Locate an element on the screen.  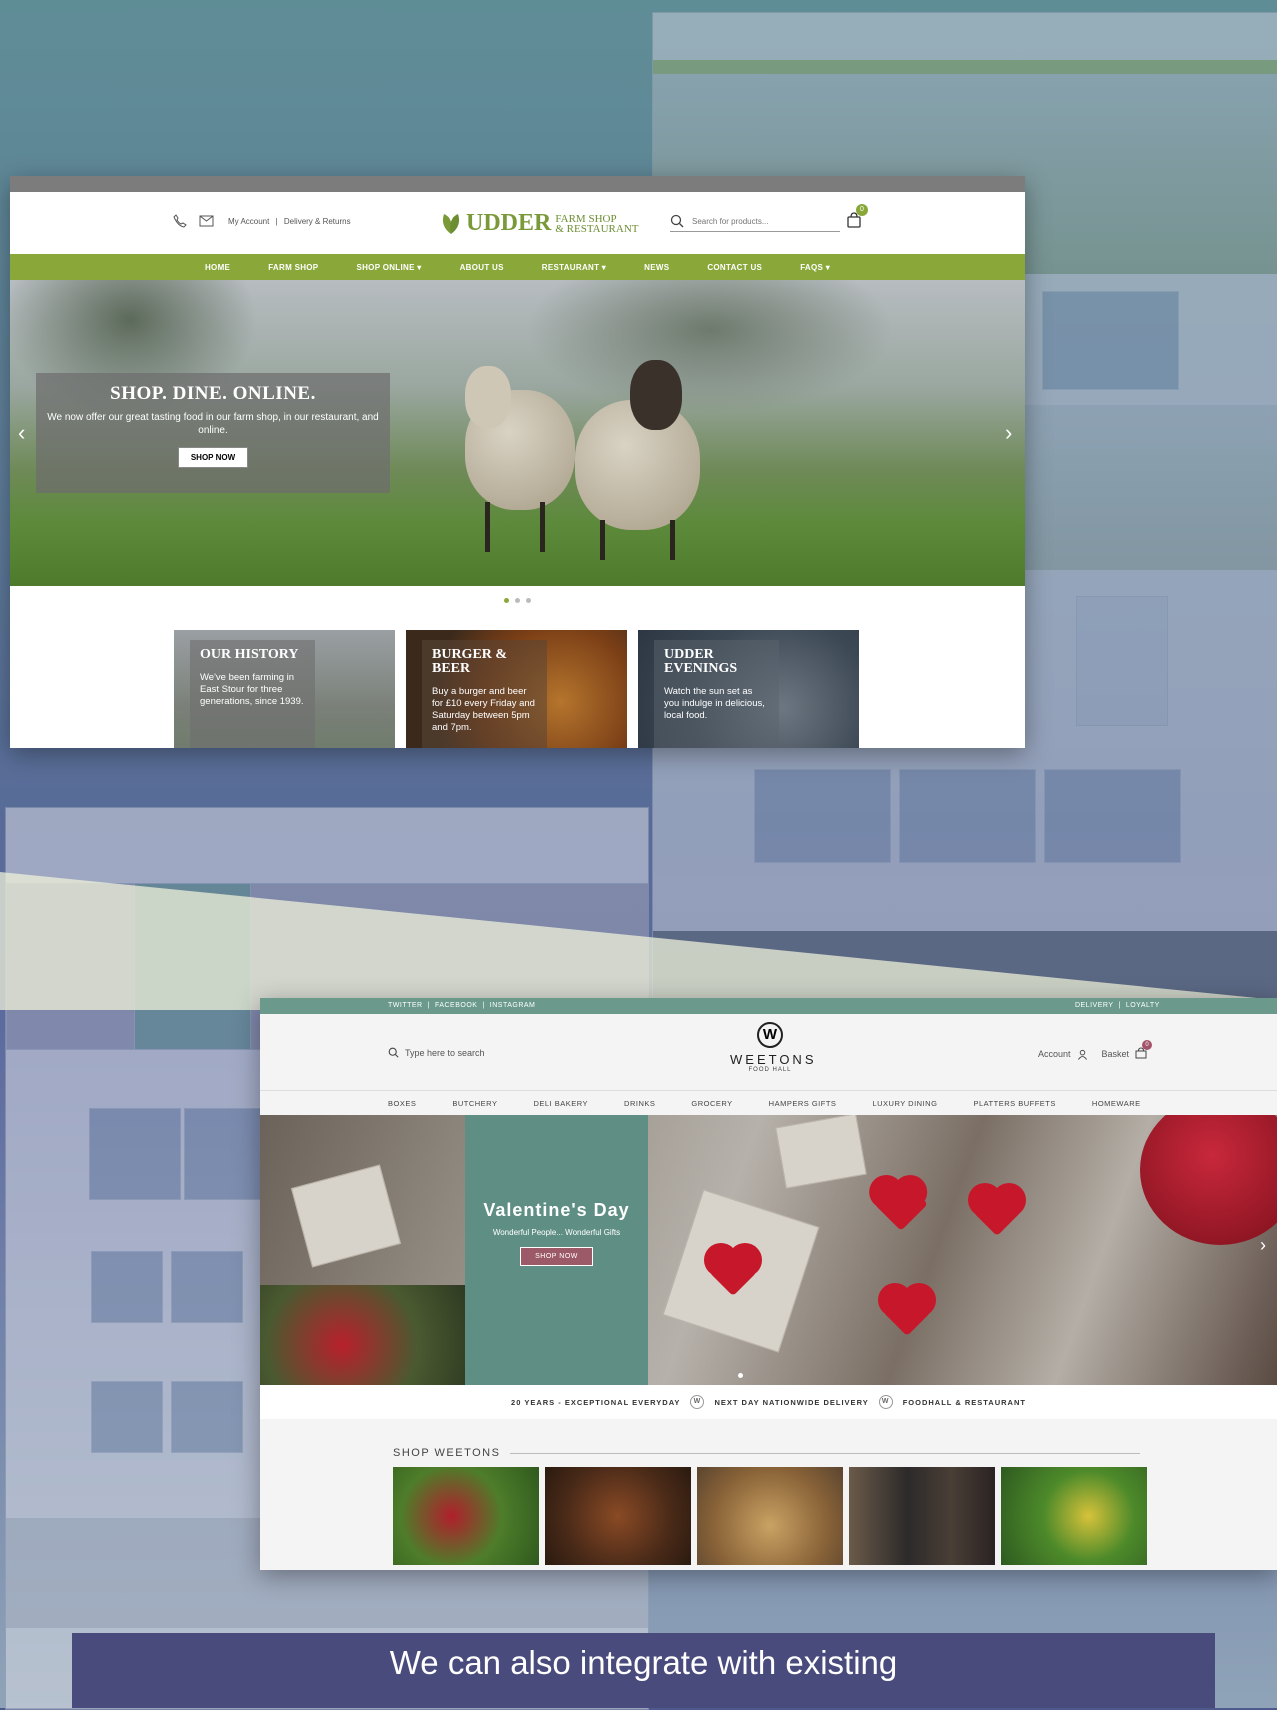
menu-platters-buffets: PLATTERS BUFFETS is located at coordinates (1014, 1103).